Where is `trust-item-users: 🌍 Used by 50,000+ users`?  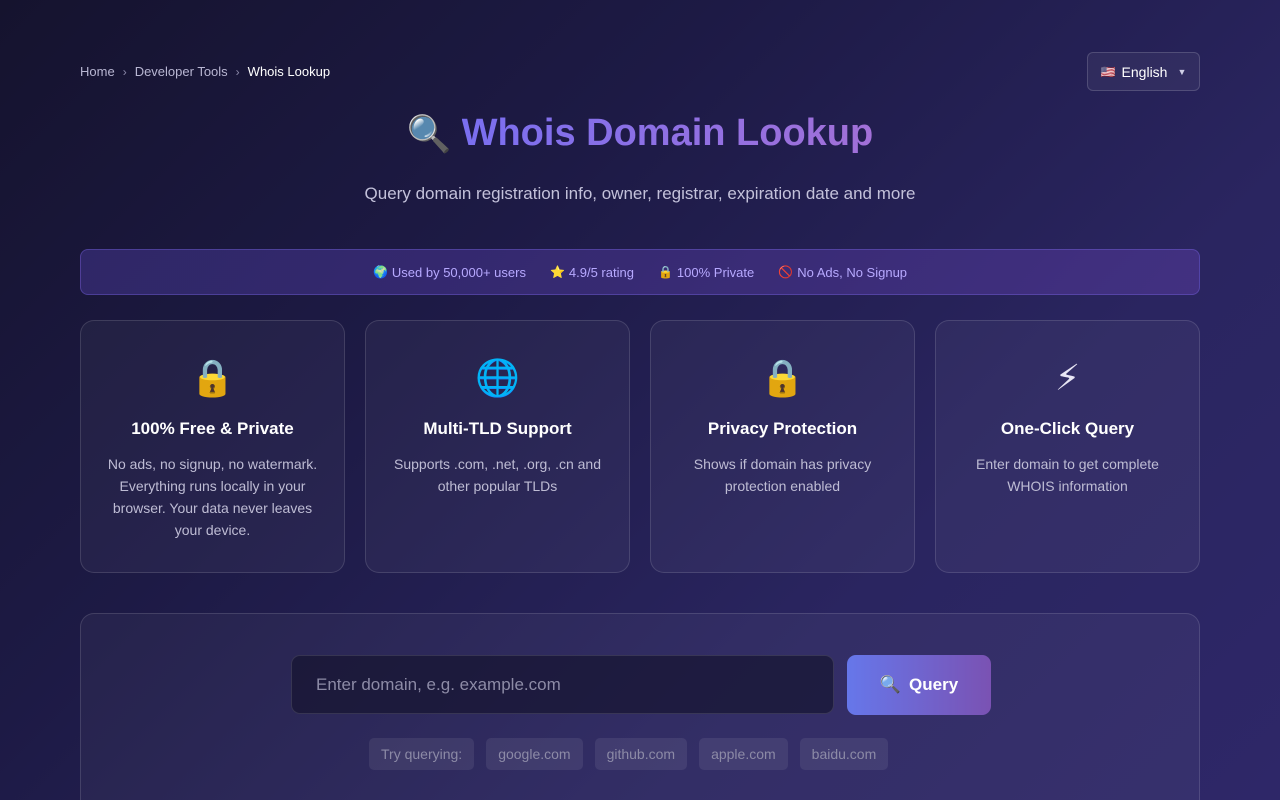
trust-item-users: 🌍 Used by 50,000+ users is located at coordinates (449, 272).